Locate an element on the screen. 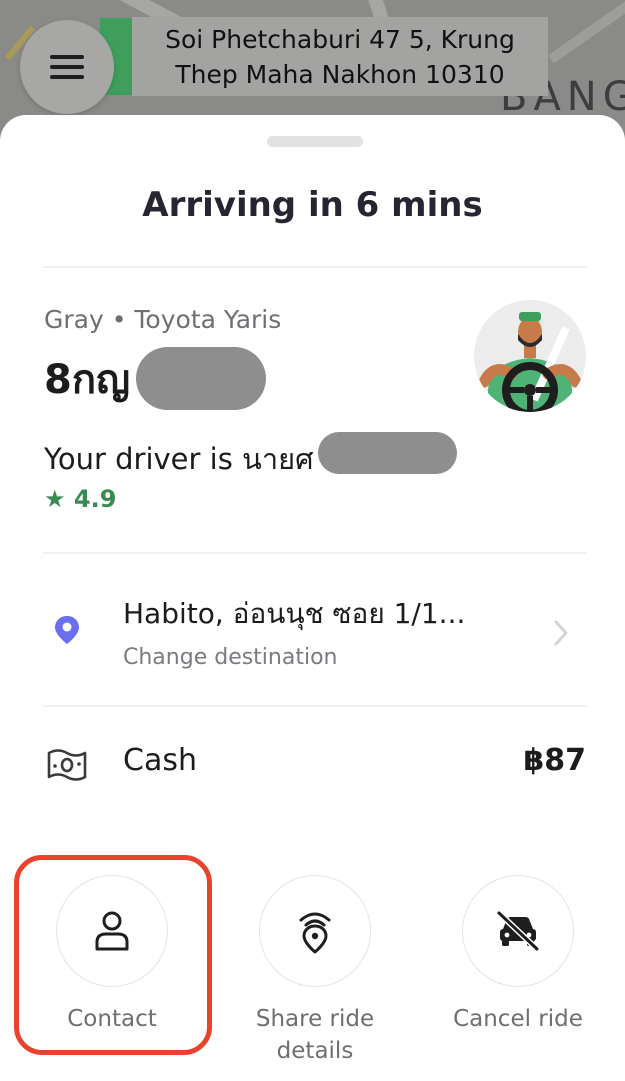 The width and height of the screenshot is (625, 1081). car-description: Gray • Toyota Yaris is located at coordinates (163, 319).